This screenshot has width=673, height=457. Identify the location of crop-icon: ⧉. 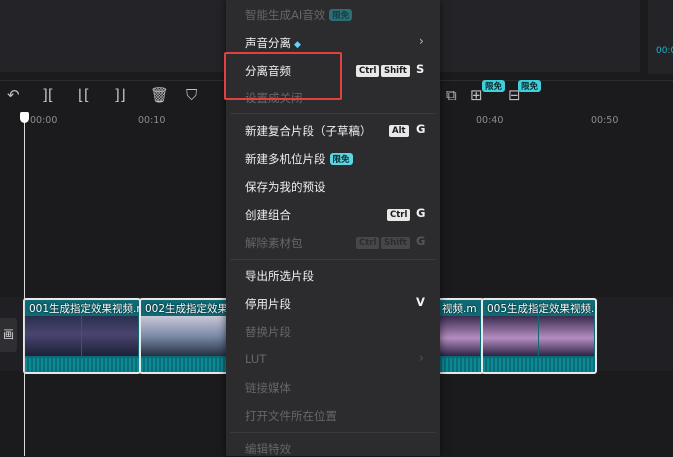
(451, 95).